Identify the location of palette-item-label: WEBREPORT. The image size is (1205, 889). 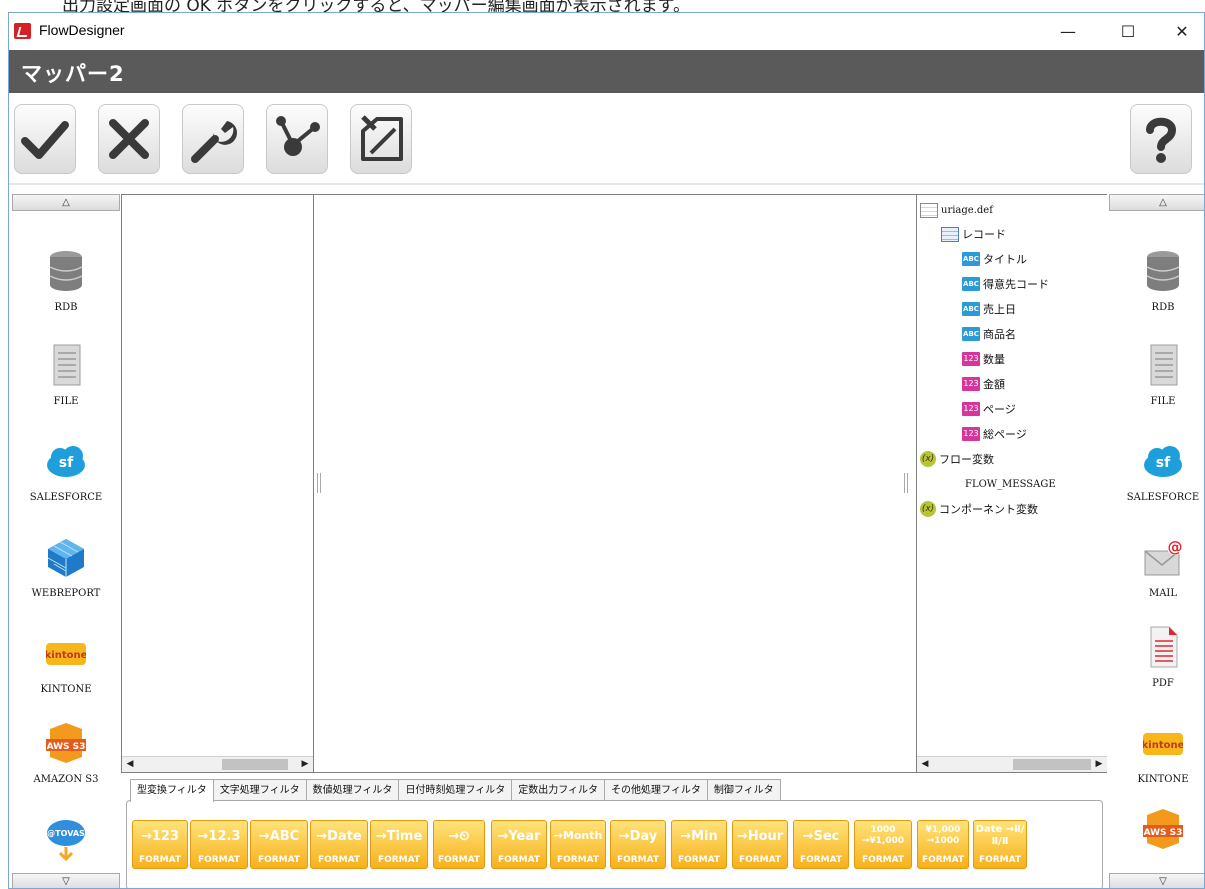
(66, 593).